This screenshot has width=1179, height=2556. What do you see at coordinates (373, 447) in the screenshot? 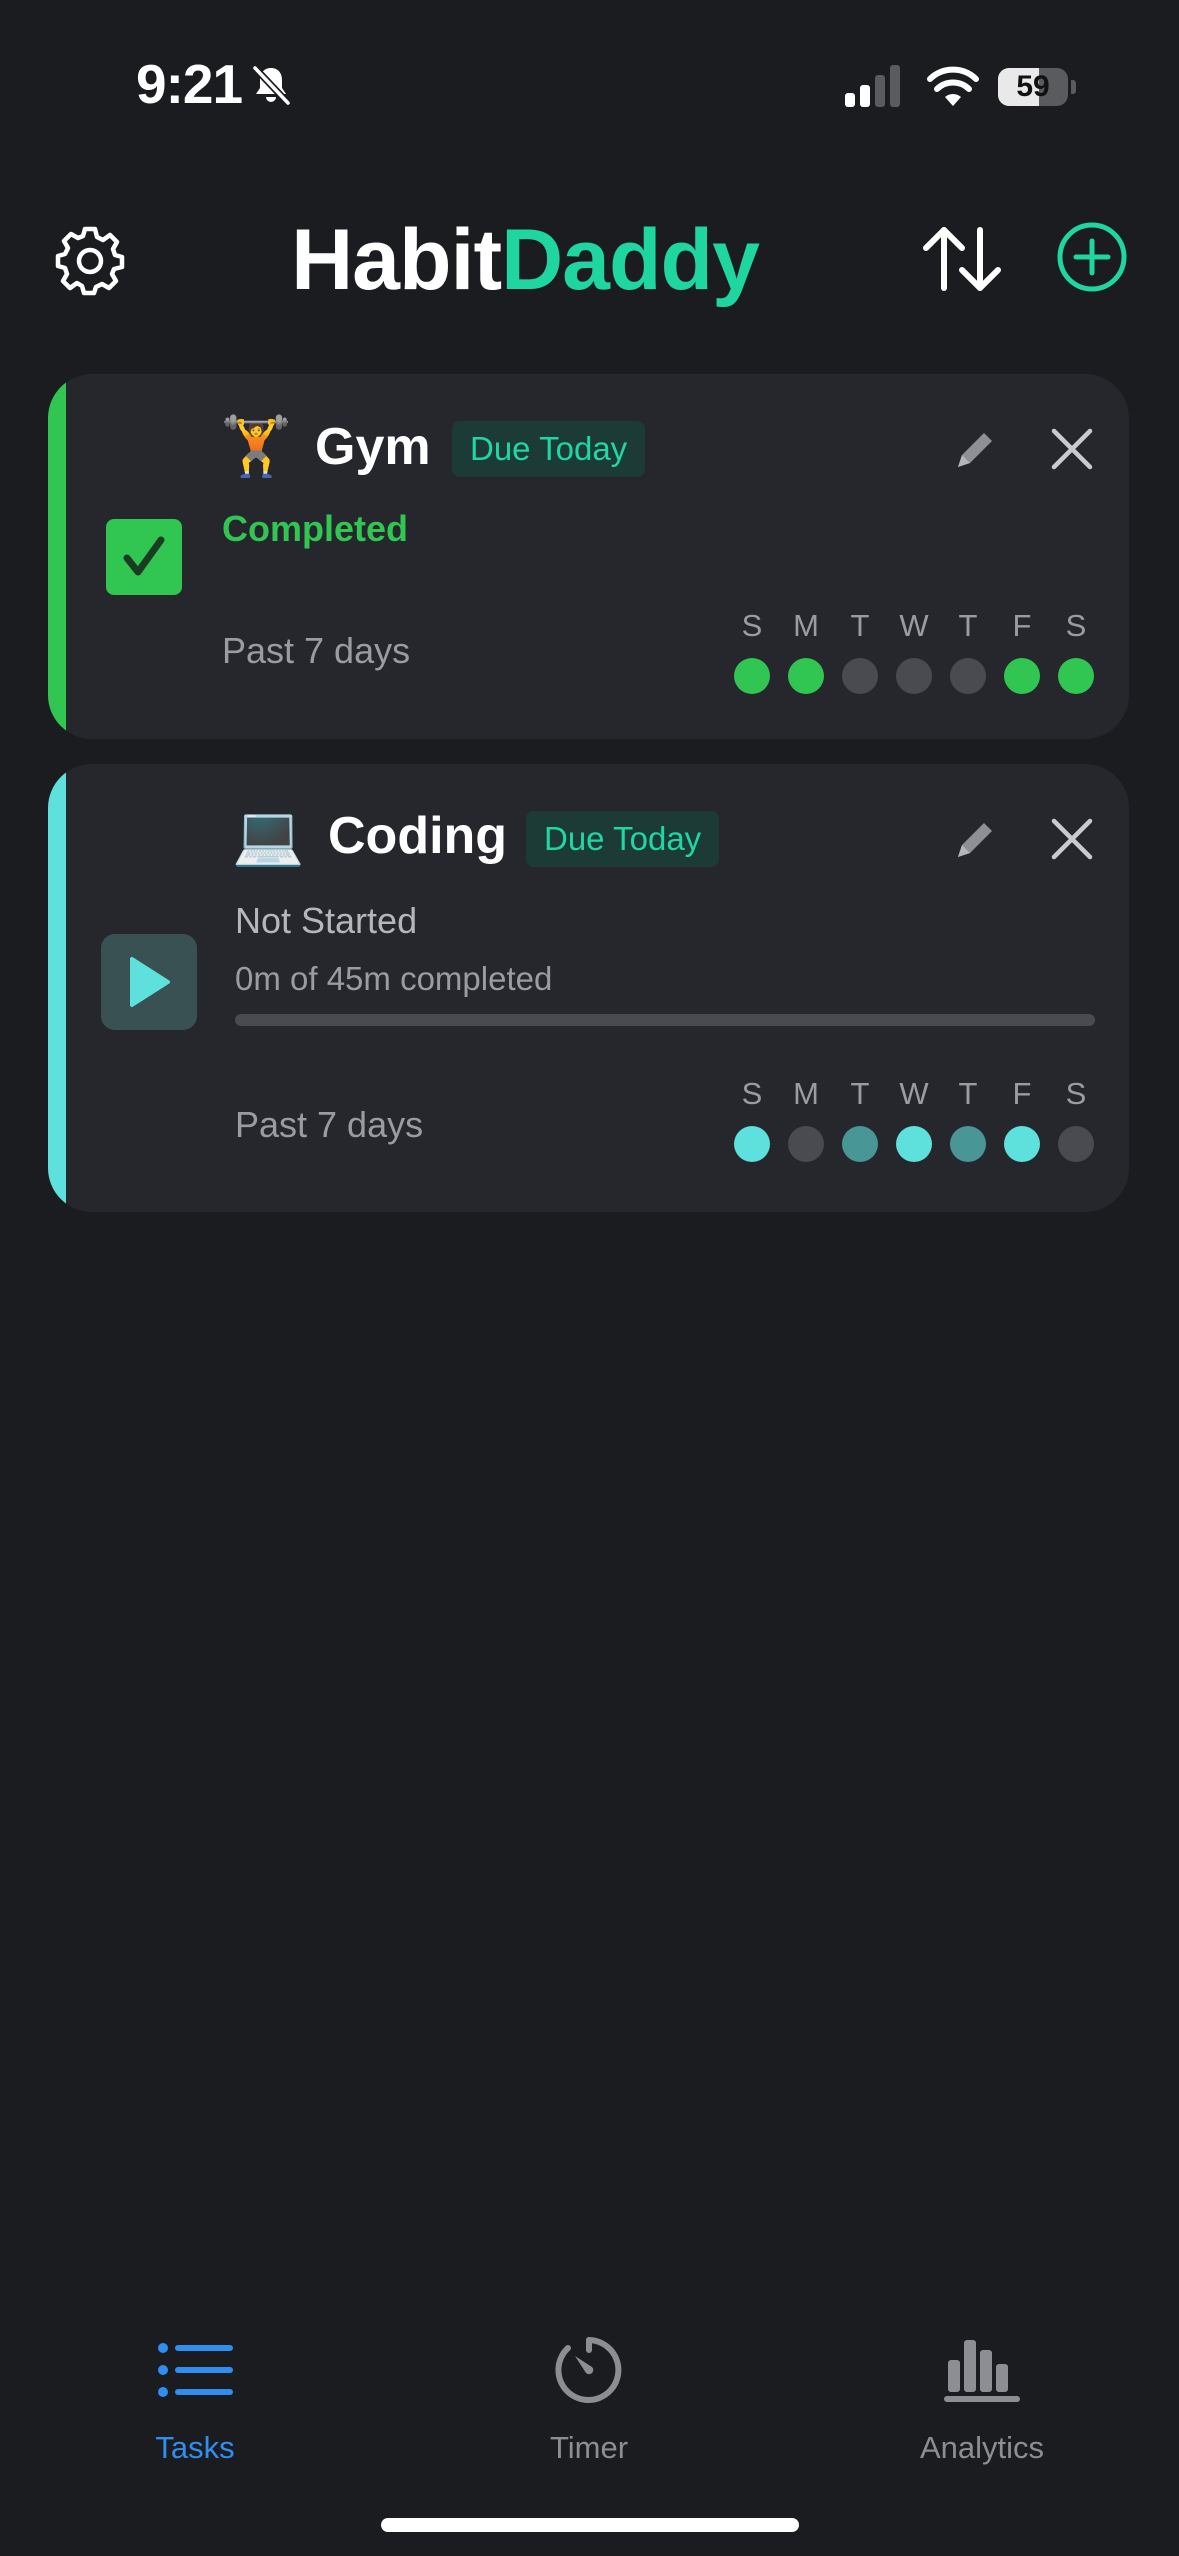
I see `task-title: Gym` at bounding box center [373, 447].